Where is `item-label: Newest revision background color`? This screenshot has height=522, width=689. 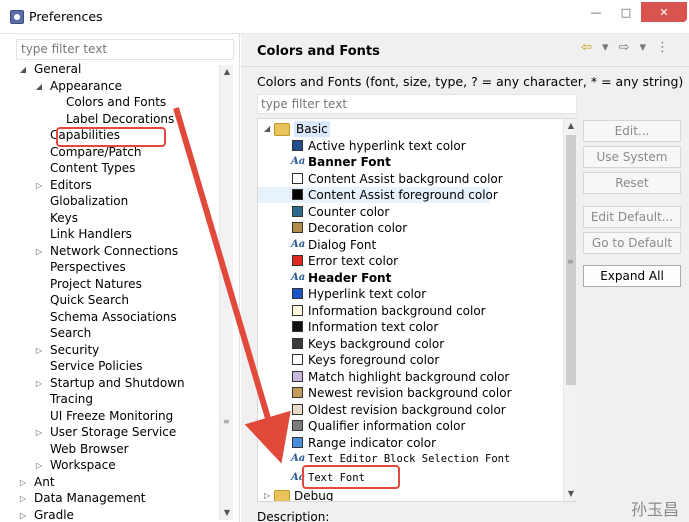
item-label: Newest revision background color is located at coordinates (410, 393).